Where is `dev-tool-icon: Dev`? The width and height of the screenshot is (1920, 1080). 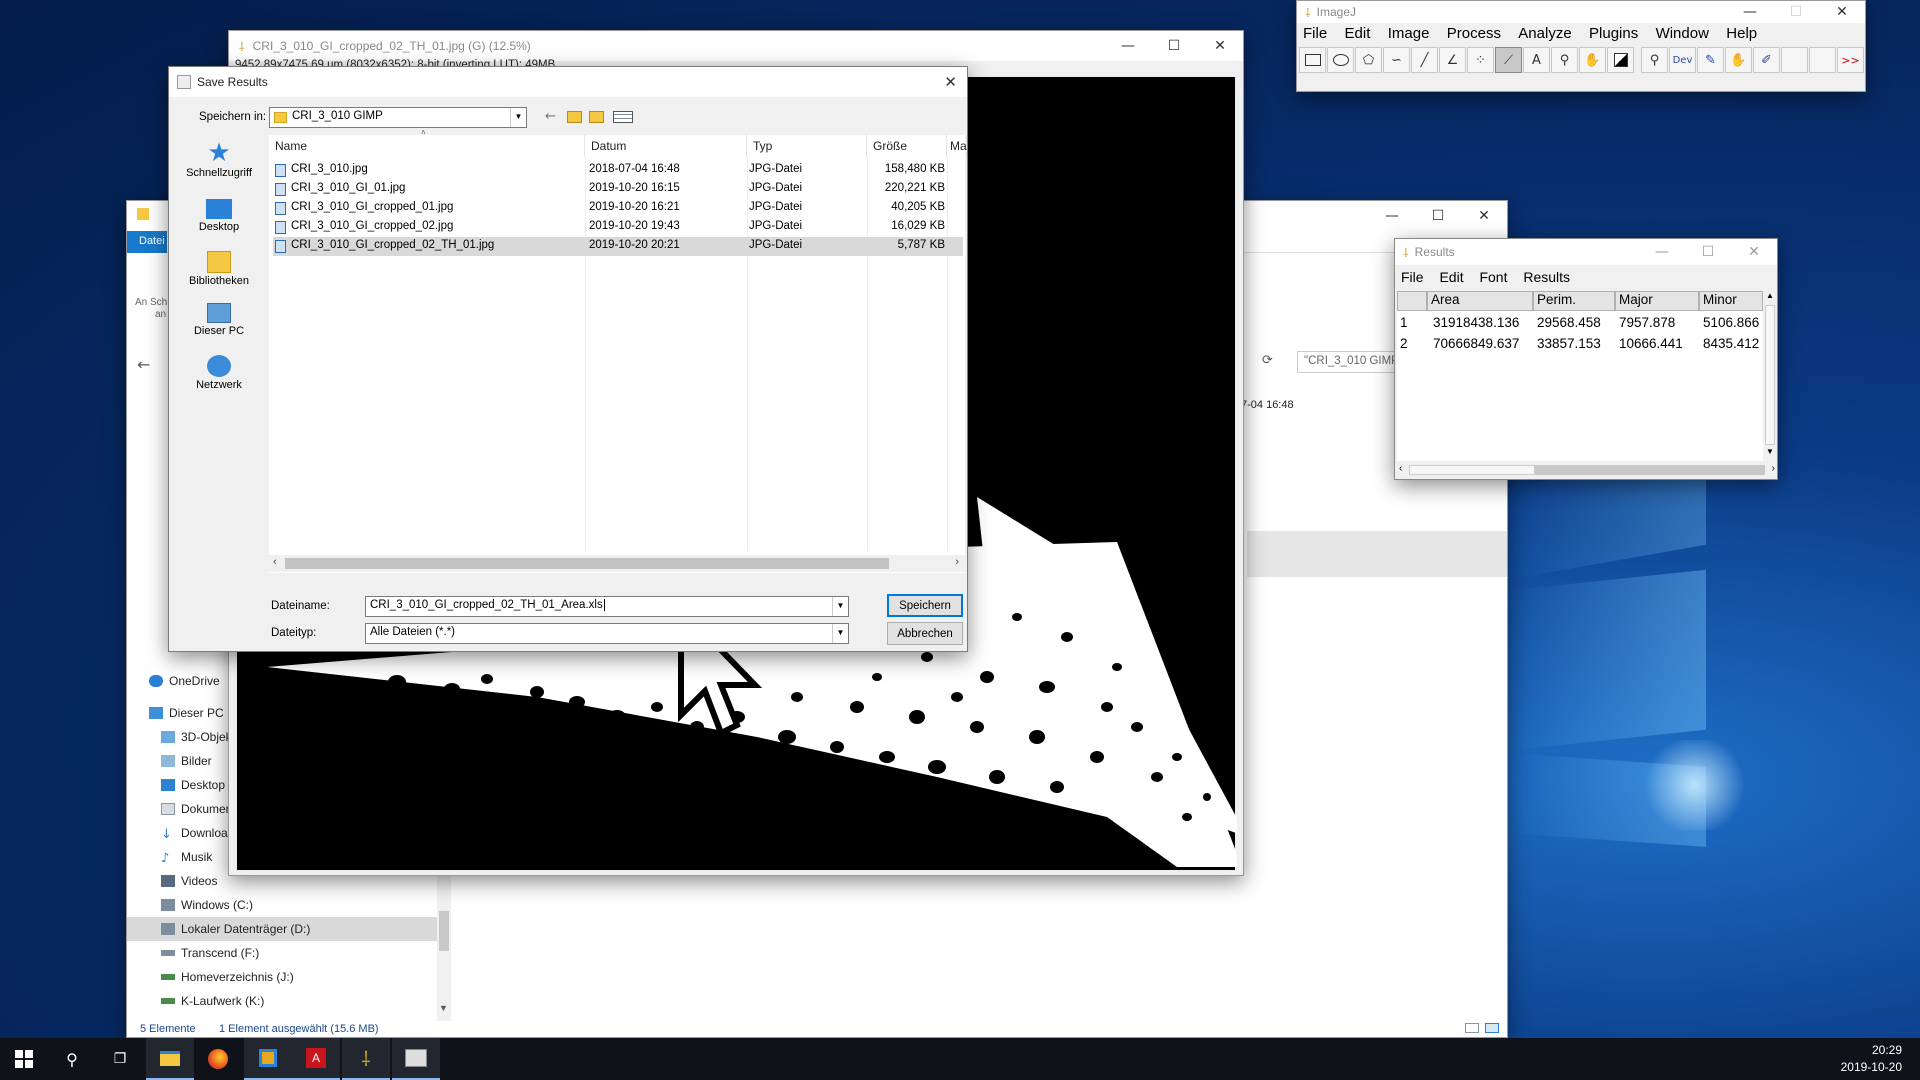
dev-tool-icon: Dev is located at coordinates (1682, 60).